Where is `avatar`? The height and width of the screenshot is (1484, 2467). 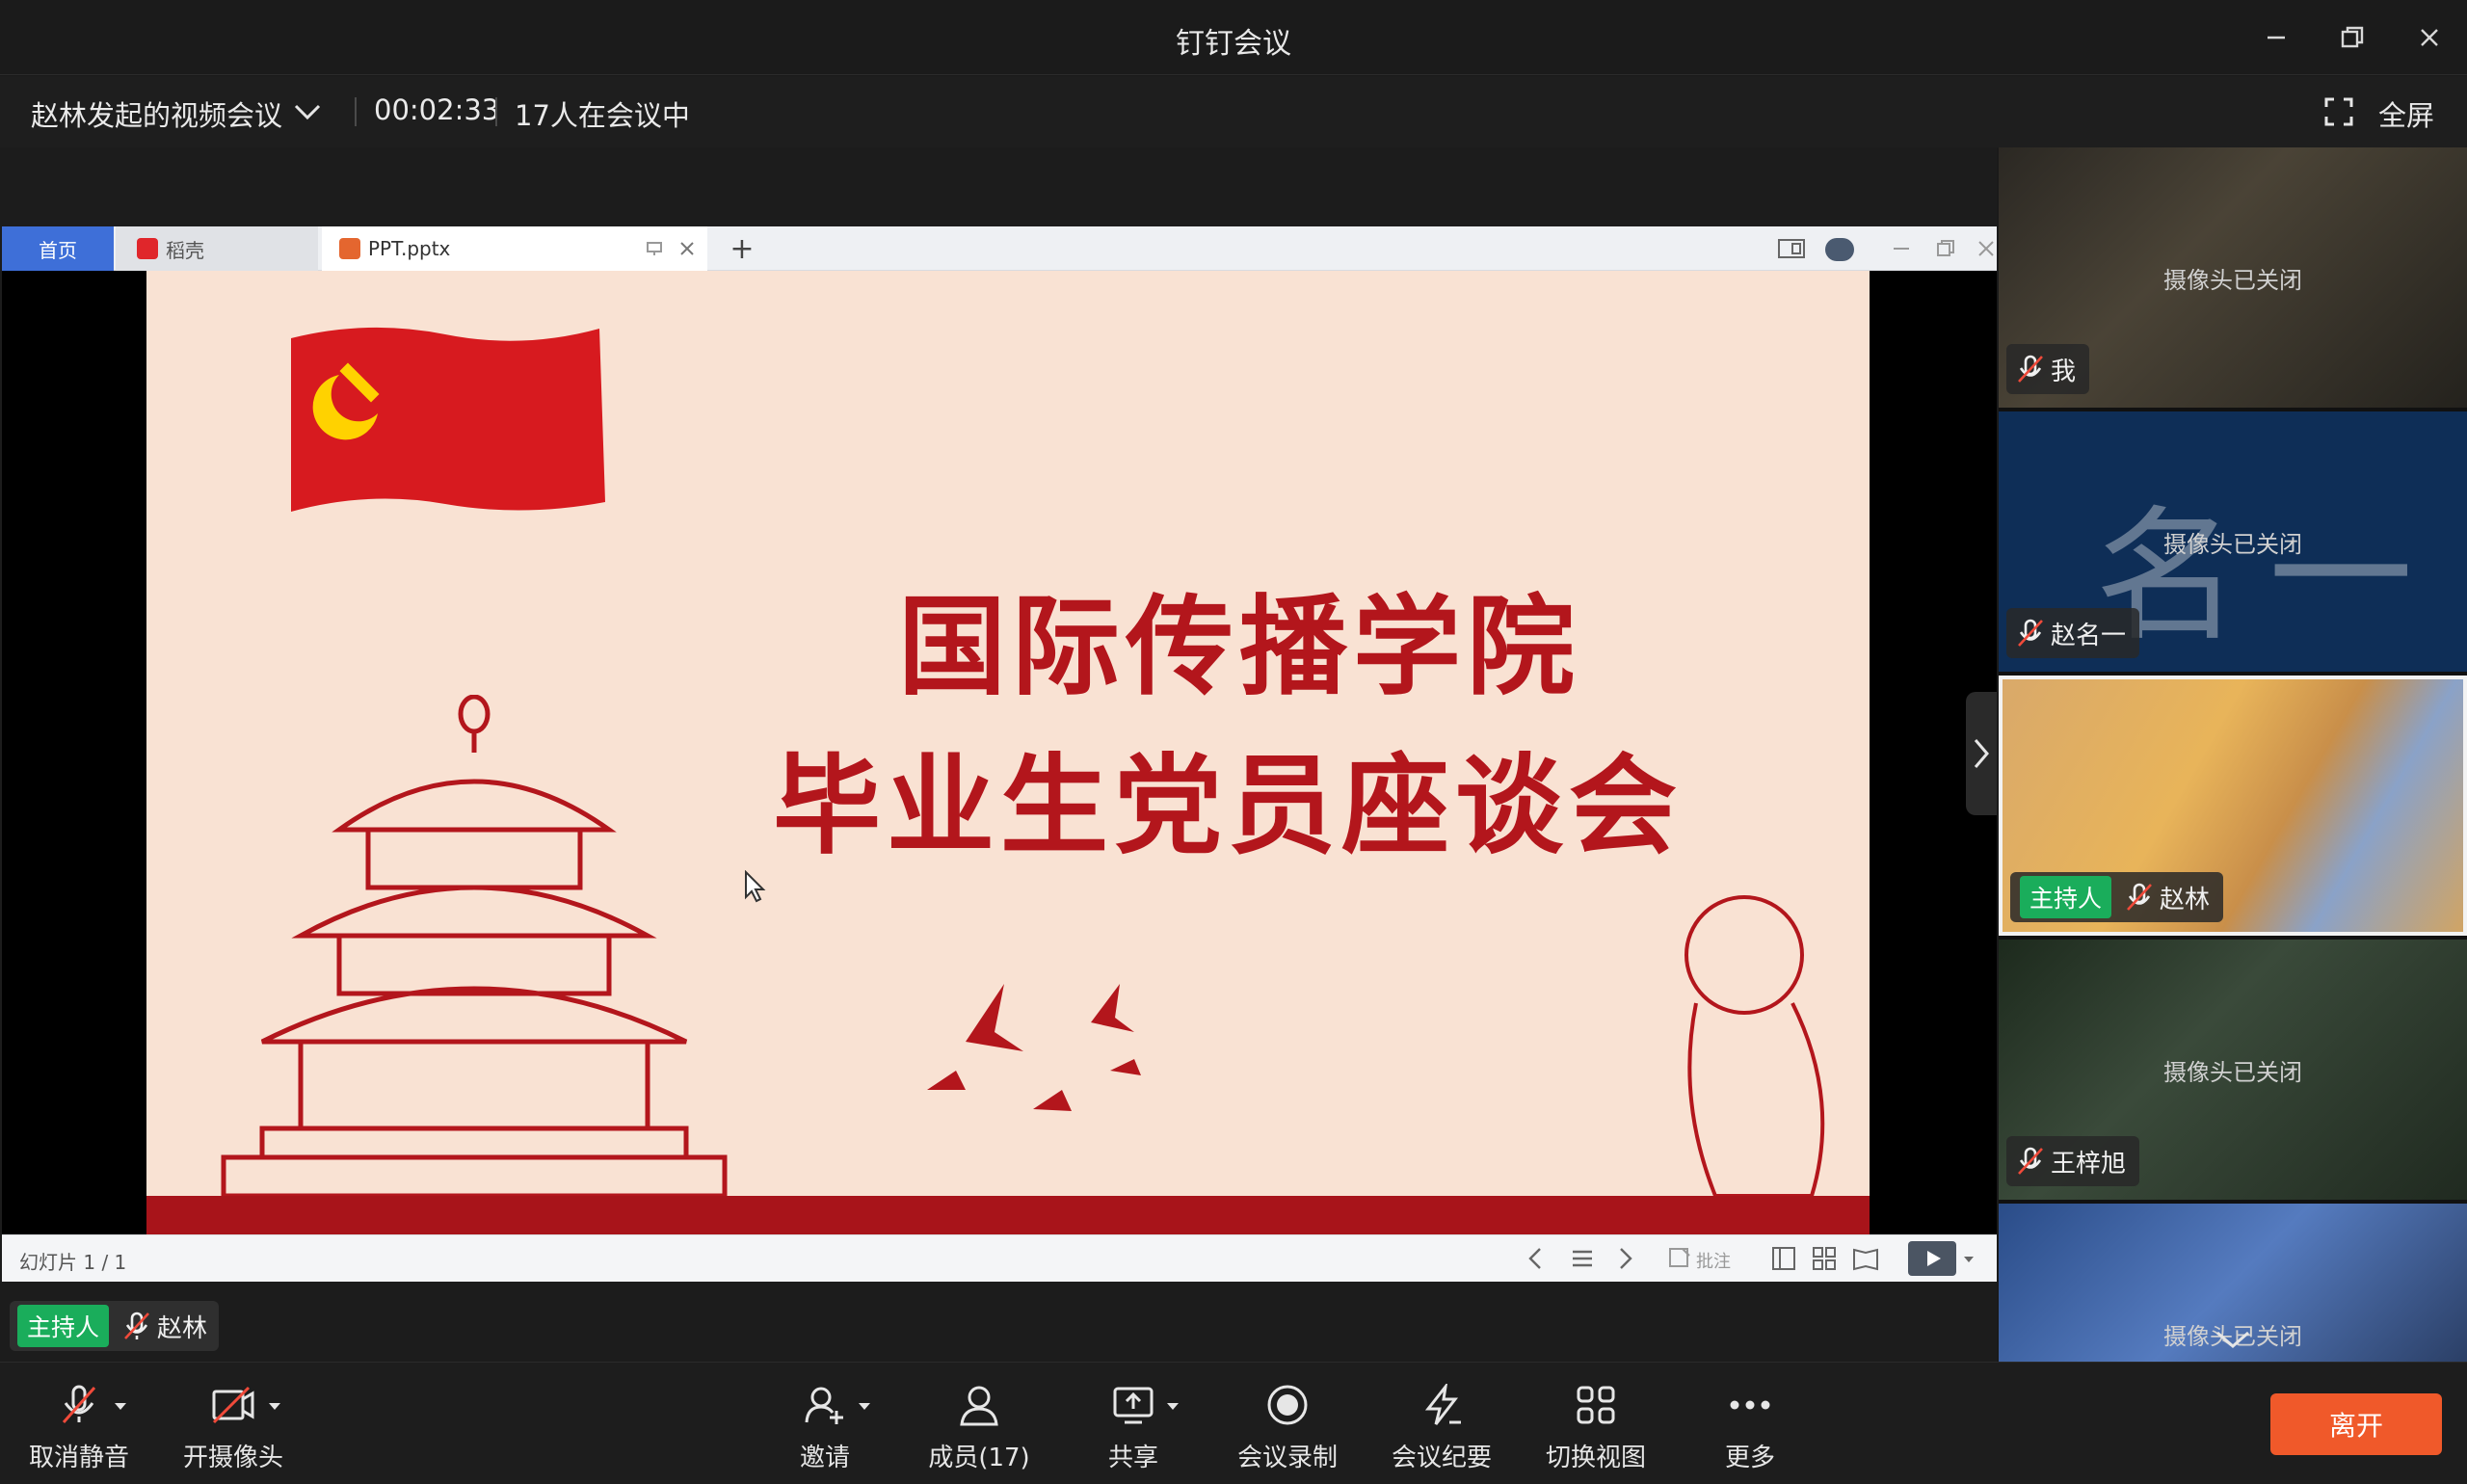 avatar is located at coordinates (1839, 249).